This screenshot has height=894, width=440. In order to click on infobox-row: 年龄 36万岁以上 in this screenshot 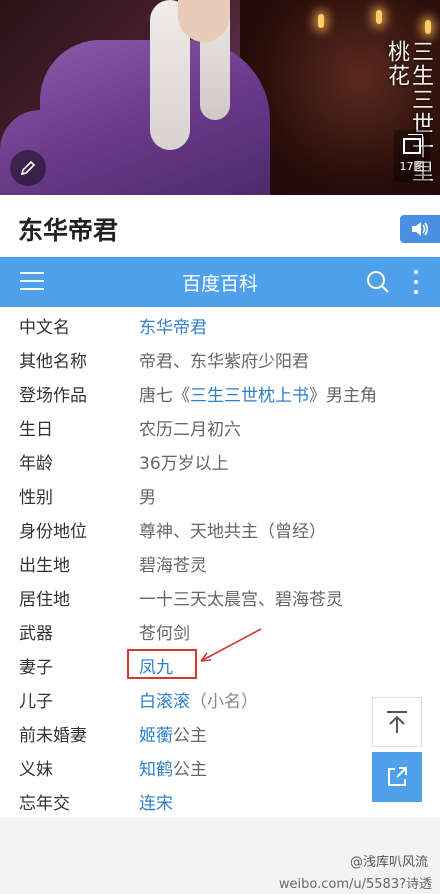, I will do `click(220, 460)`.